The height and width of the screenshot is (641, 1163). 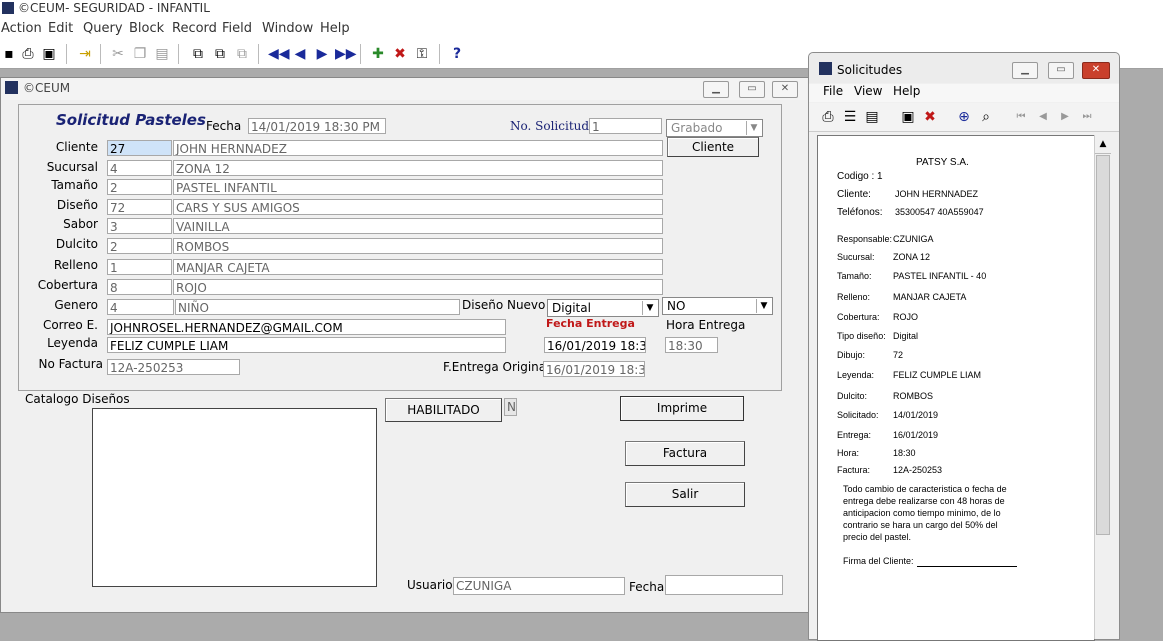 What do you see at coordinates (691, 345) in the screenshot?
I see `hora-entrega-field: 18:30` at bounding box center [691, 345].